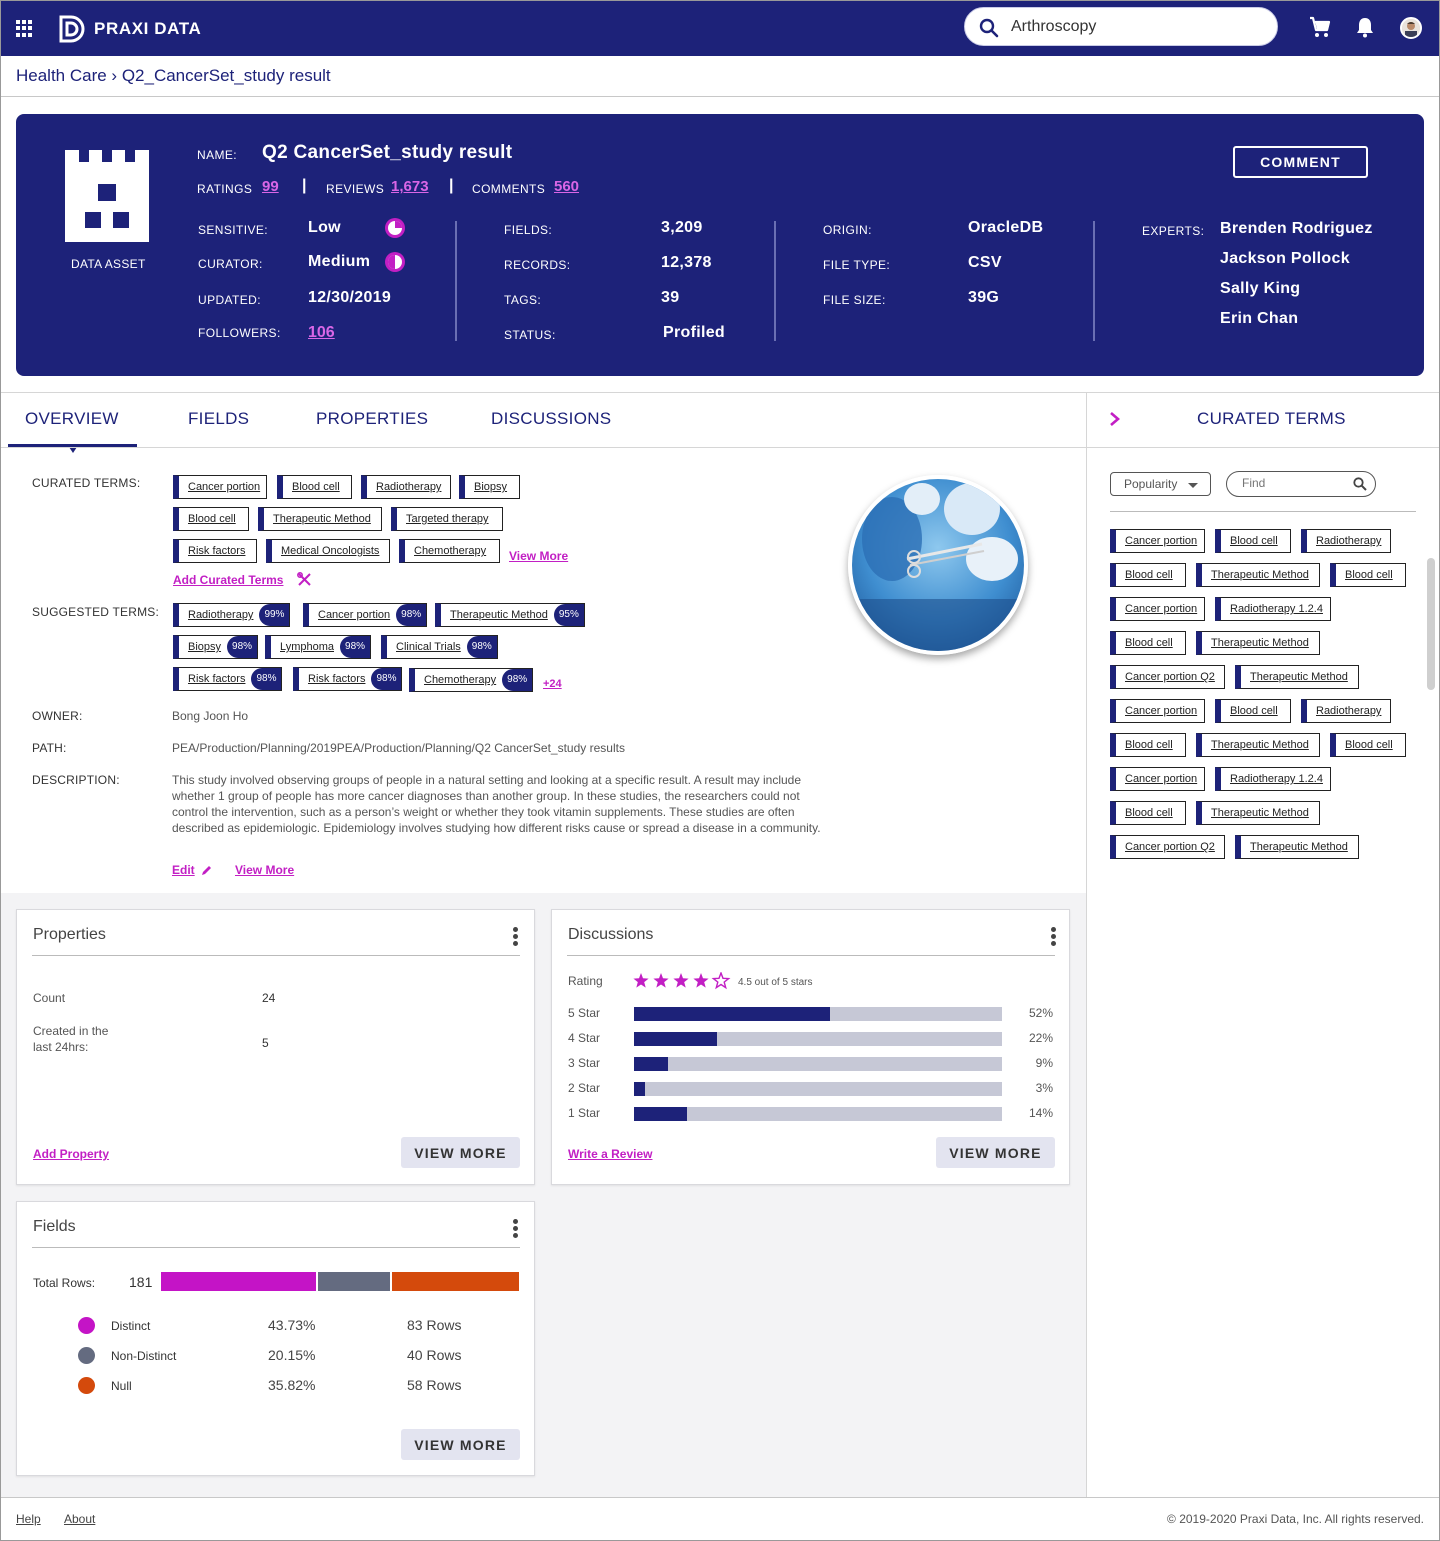 The image size is (1440, 1541). What do you see at coordinates (1260, 289) in the screenshot?
I see `expert-name: Sally King` at bounding box center [1260, 289].